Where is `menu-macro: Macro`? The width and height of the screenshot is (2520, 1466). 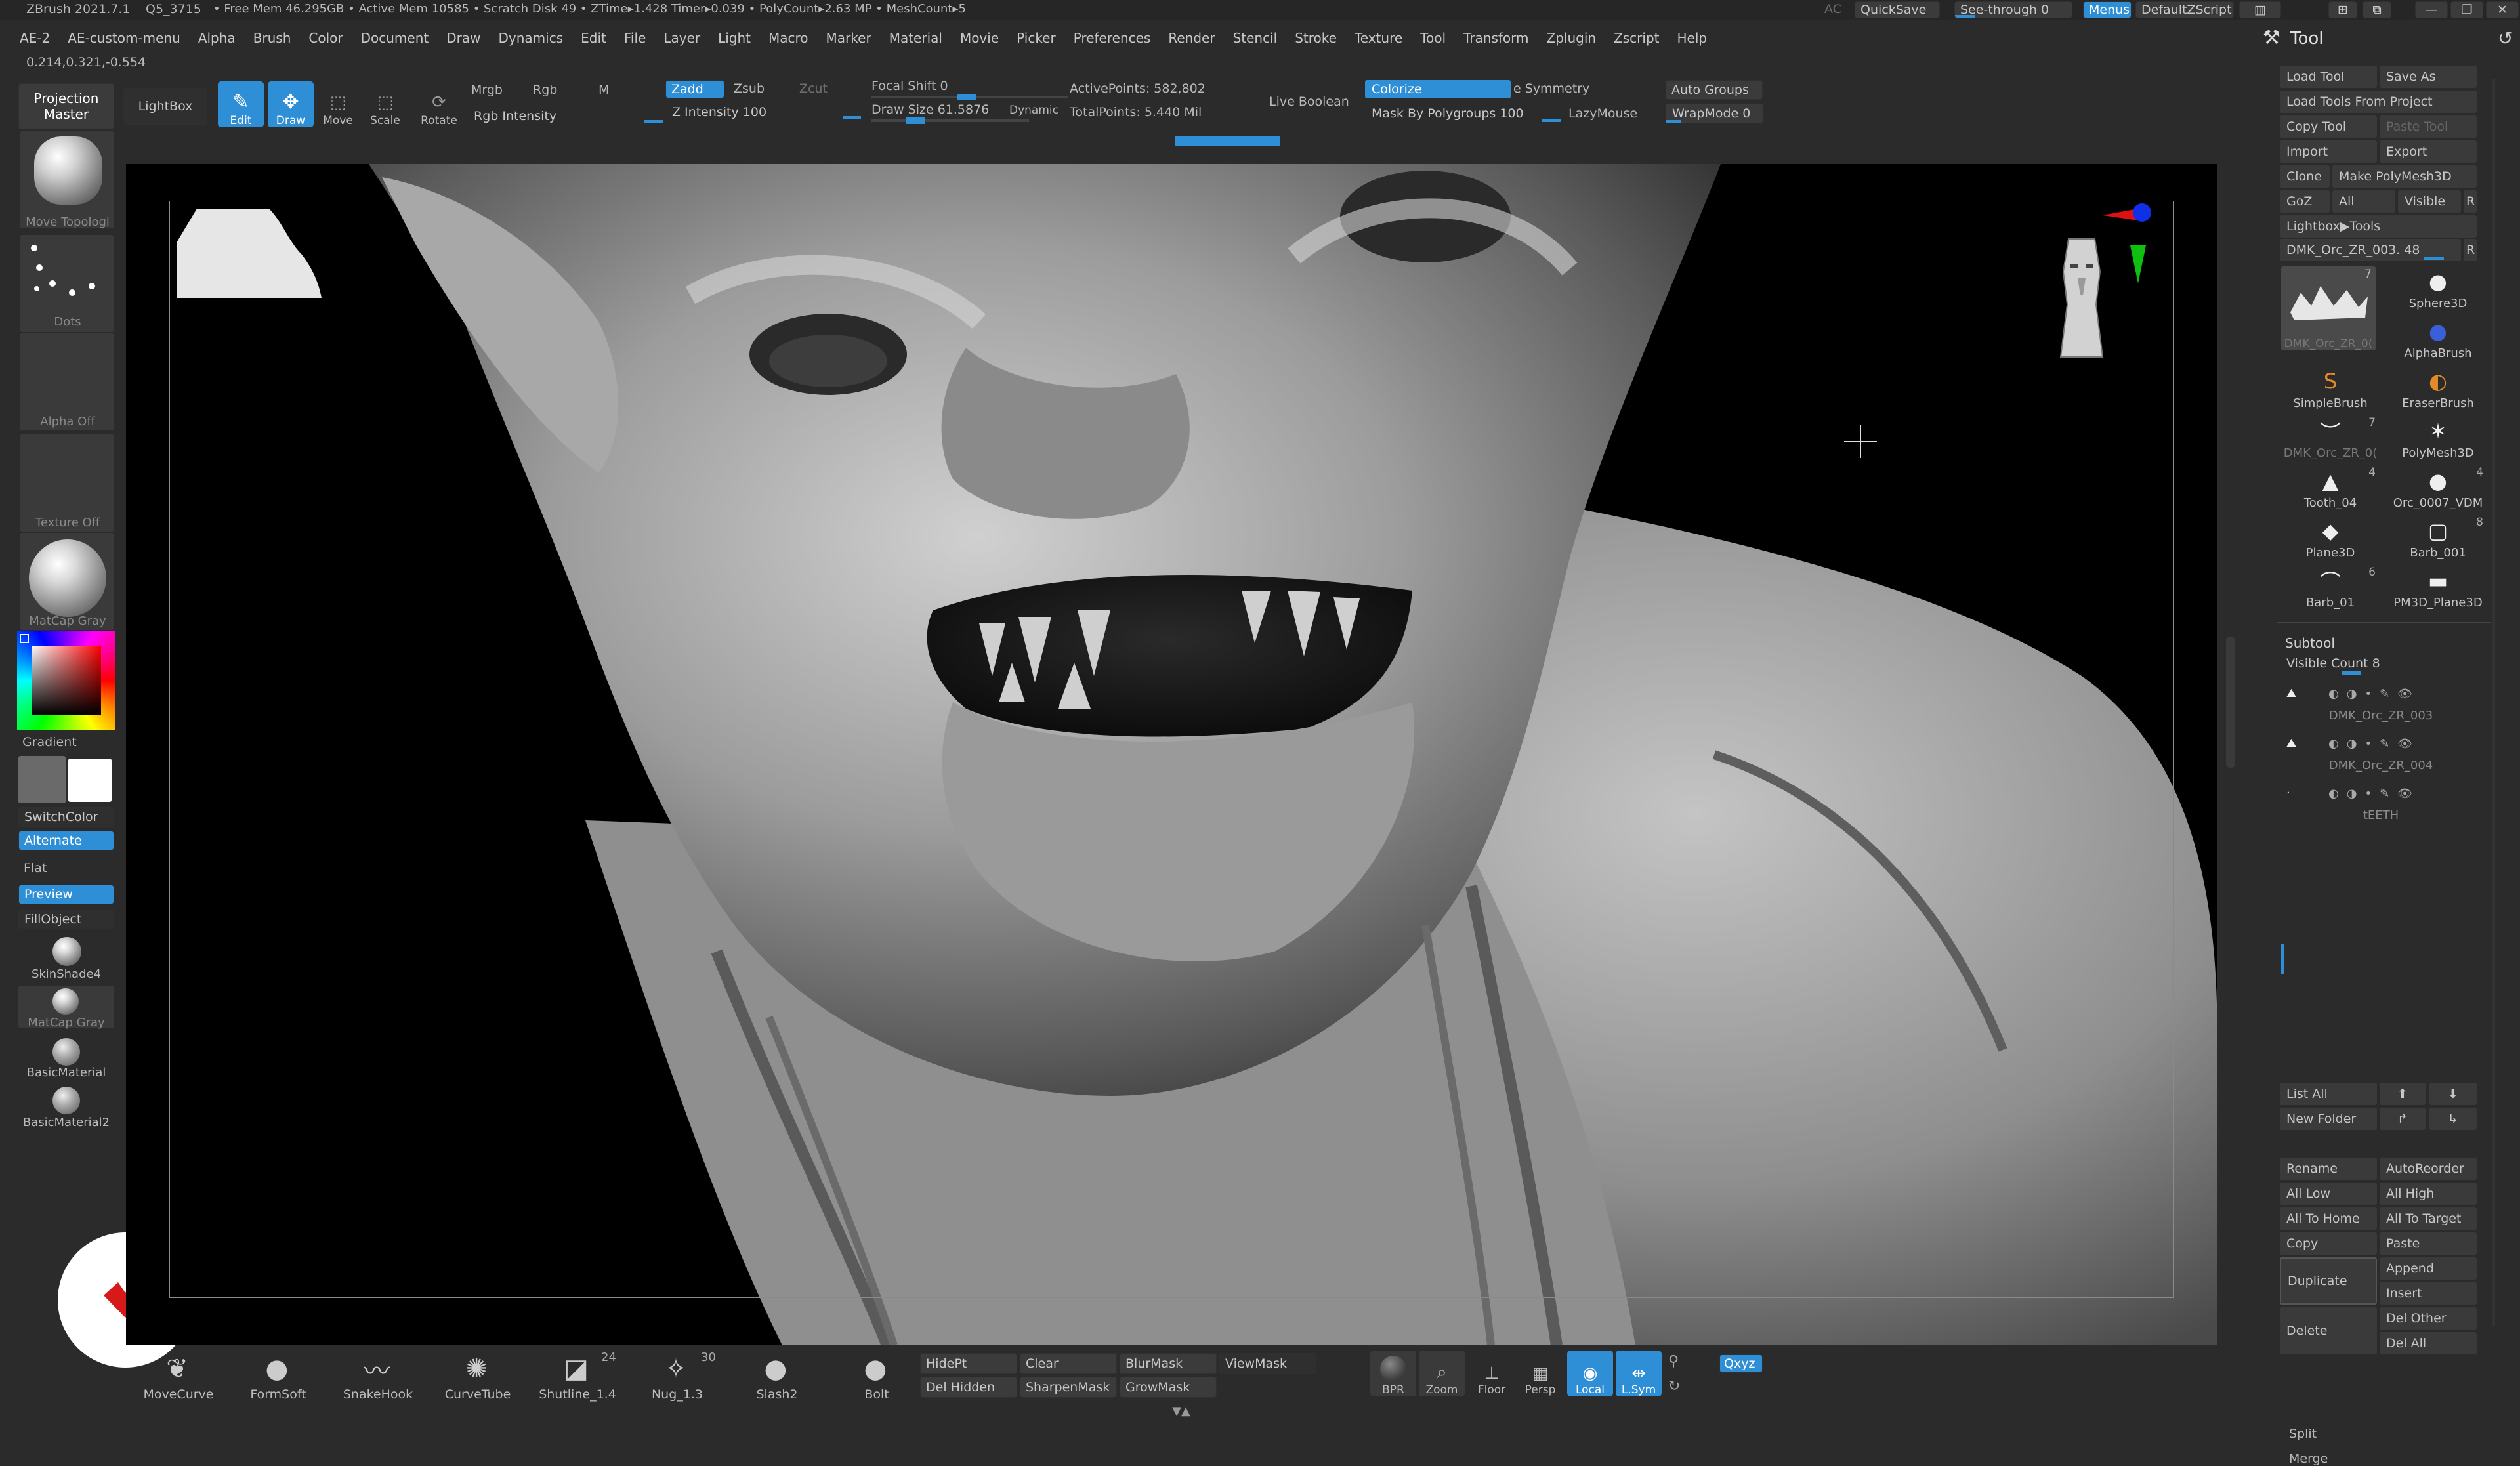 menu-macro: Macro is located at coordinates (788, 38).